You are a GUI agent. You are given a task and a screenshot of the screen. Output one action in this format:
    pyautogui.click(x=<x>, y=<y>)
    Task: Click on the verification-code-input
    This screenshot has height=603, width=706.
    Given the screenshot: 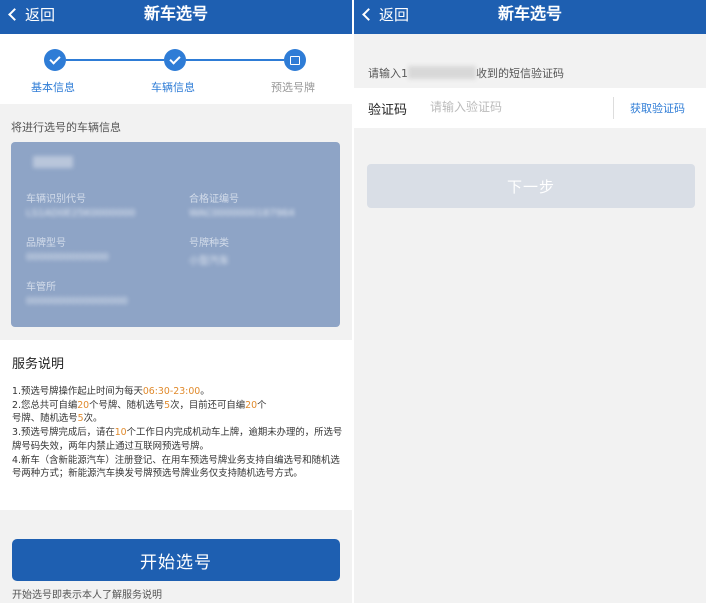 What is the action you would take?
    pyautogui.click(x=520, y=107)
    